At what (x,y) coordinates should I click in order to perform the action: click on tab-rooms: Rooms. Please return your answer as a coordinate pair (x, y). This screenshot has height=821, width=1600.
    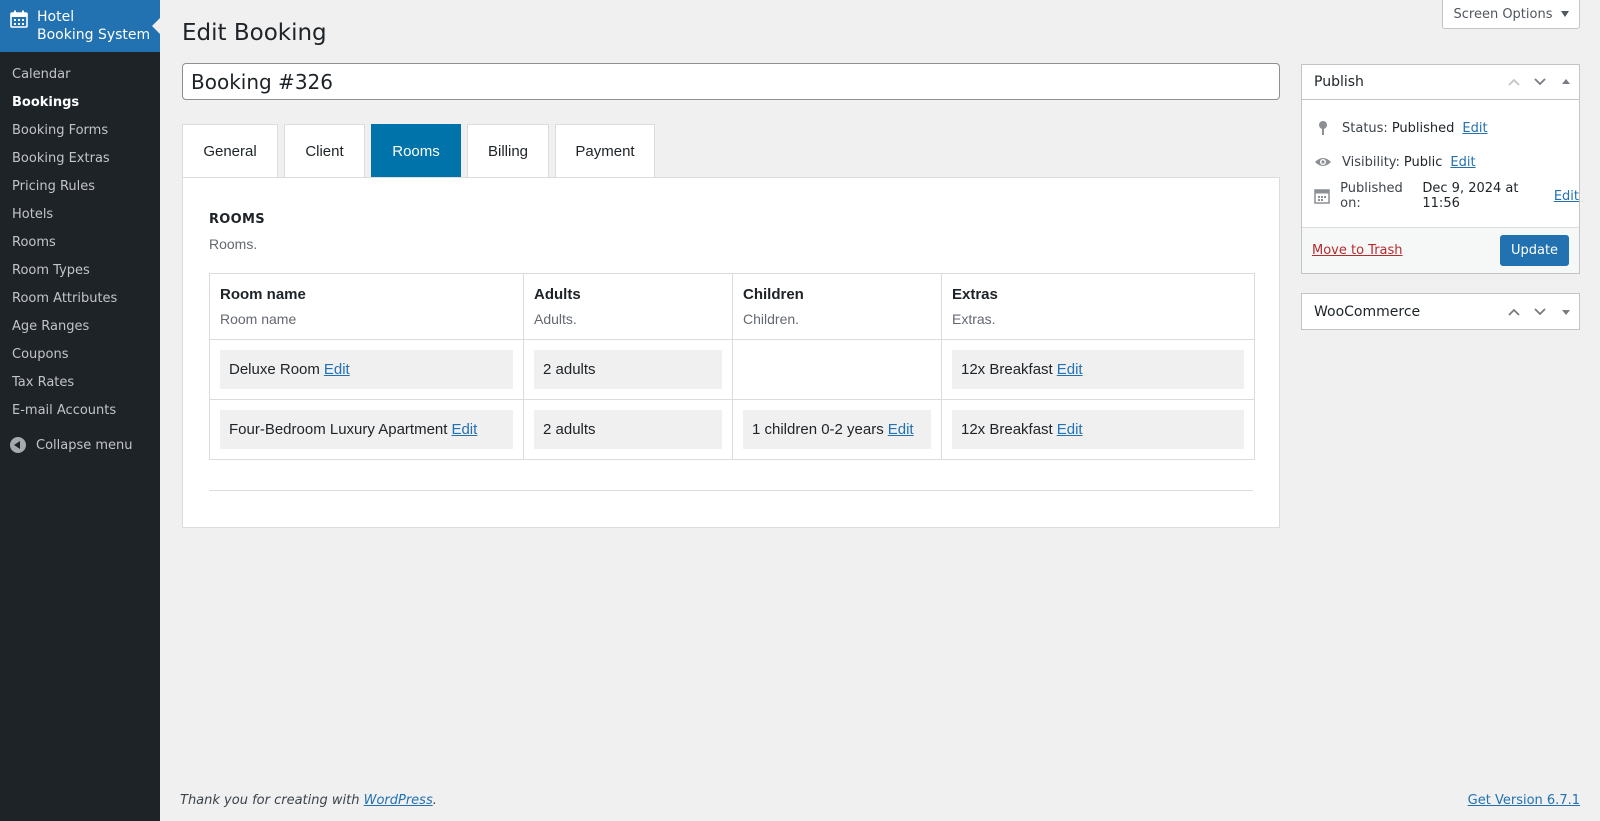
    Looking at the image, I should click on (416, 150).